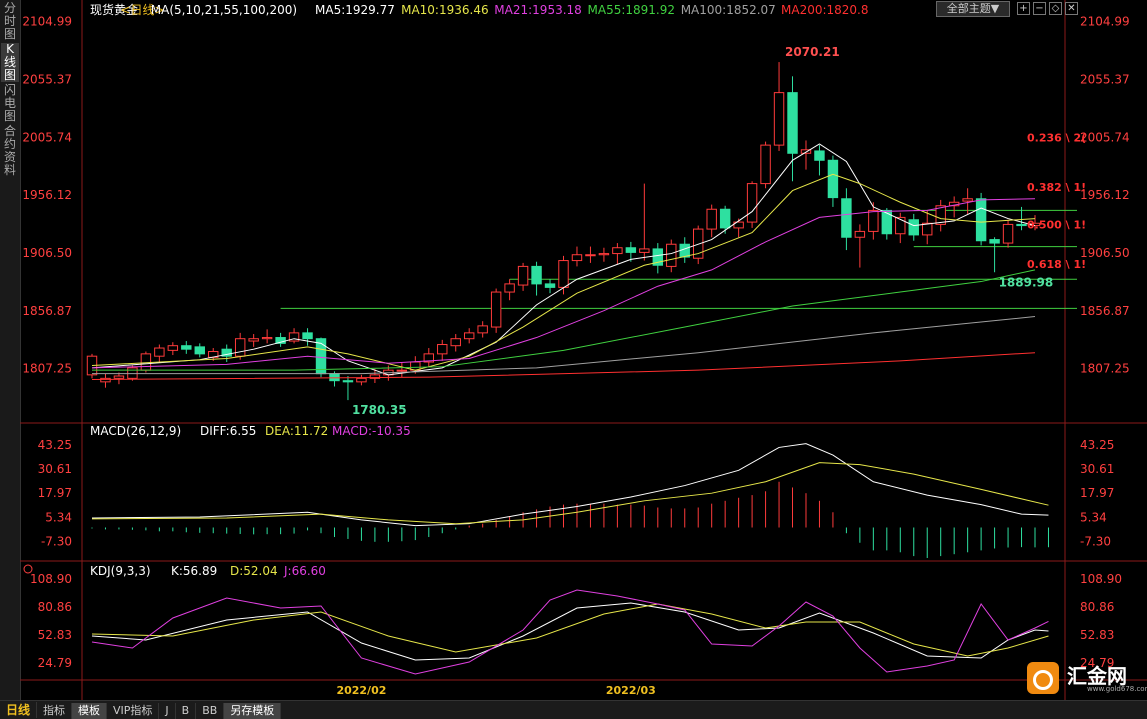  What do you see at coordinates (51, 579) in the screenshot?
I see `kdj-tick-left-0: 108.90` at bounding box center [51, 579].